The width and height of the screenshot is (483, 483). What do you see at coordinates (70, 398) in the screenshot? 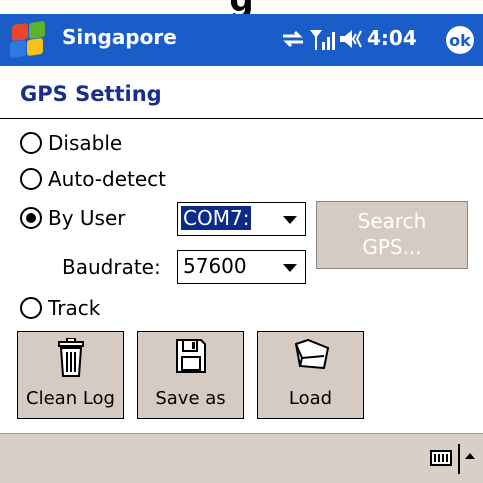
I see `clean-log-label: Clean Log` at bounding box center [70, 398].